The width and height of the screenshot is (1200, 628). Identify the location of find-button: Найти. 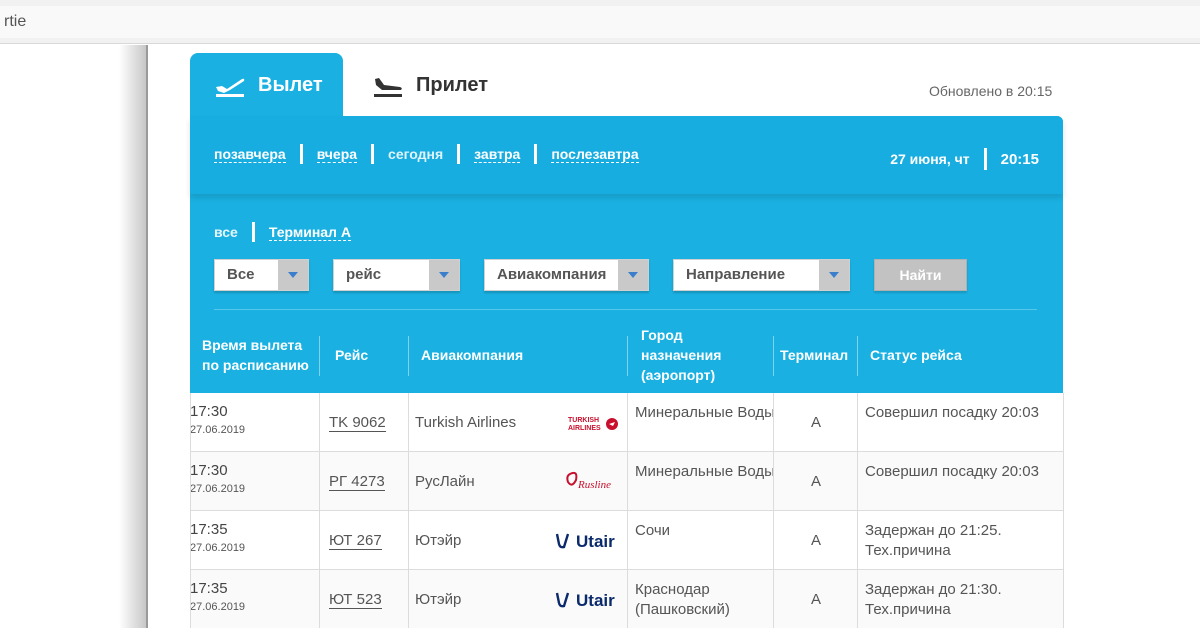
(920, 275).